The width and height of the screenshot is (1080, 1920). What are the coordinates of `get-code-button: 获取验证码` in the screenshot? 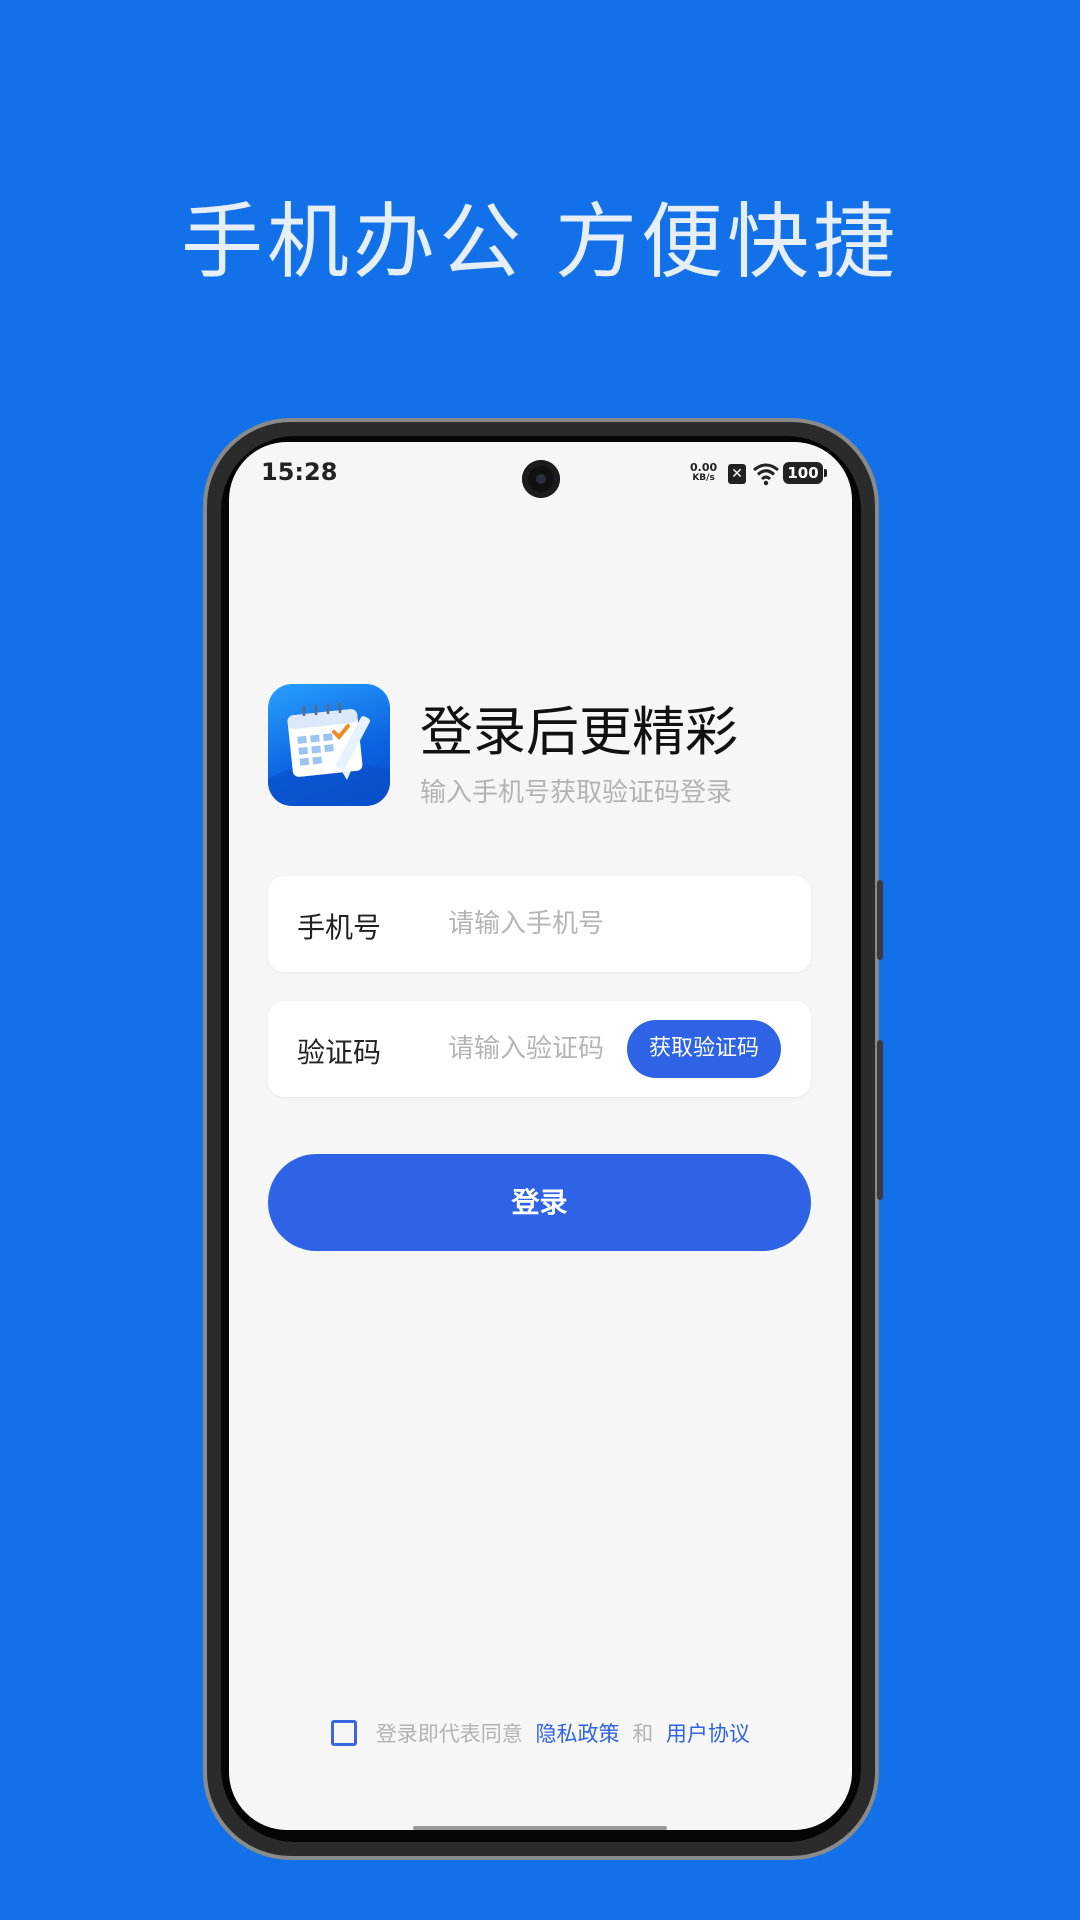 It's located at (704, 1049).